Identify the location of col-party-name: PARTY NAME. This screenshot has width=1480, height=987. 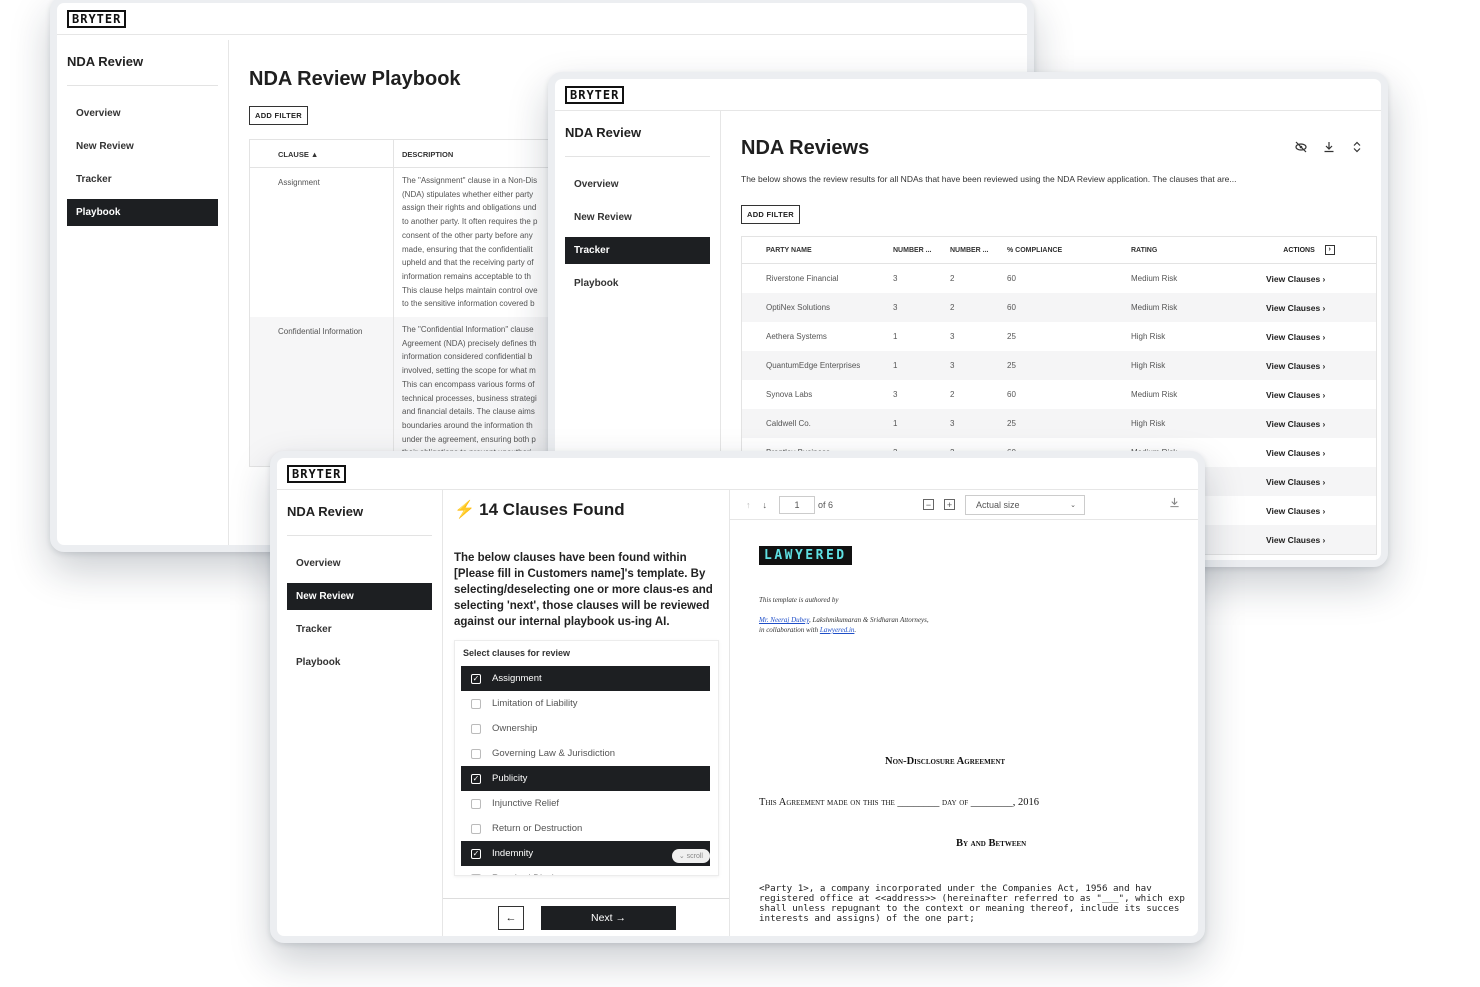
(813, 250).